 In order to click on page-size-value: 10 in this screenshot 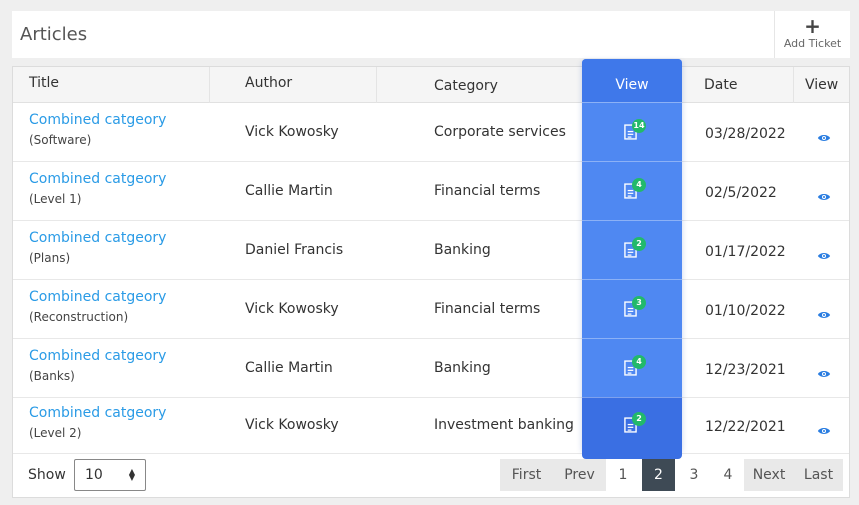, I will do `click(94, 475)`.